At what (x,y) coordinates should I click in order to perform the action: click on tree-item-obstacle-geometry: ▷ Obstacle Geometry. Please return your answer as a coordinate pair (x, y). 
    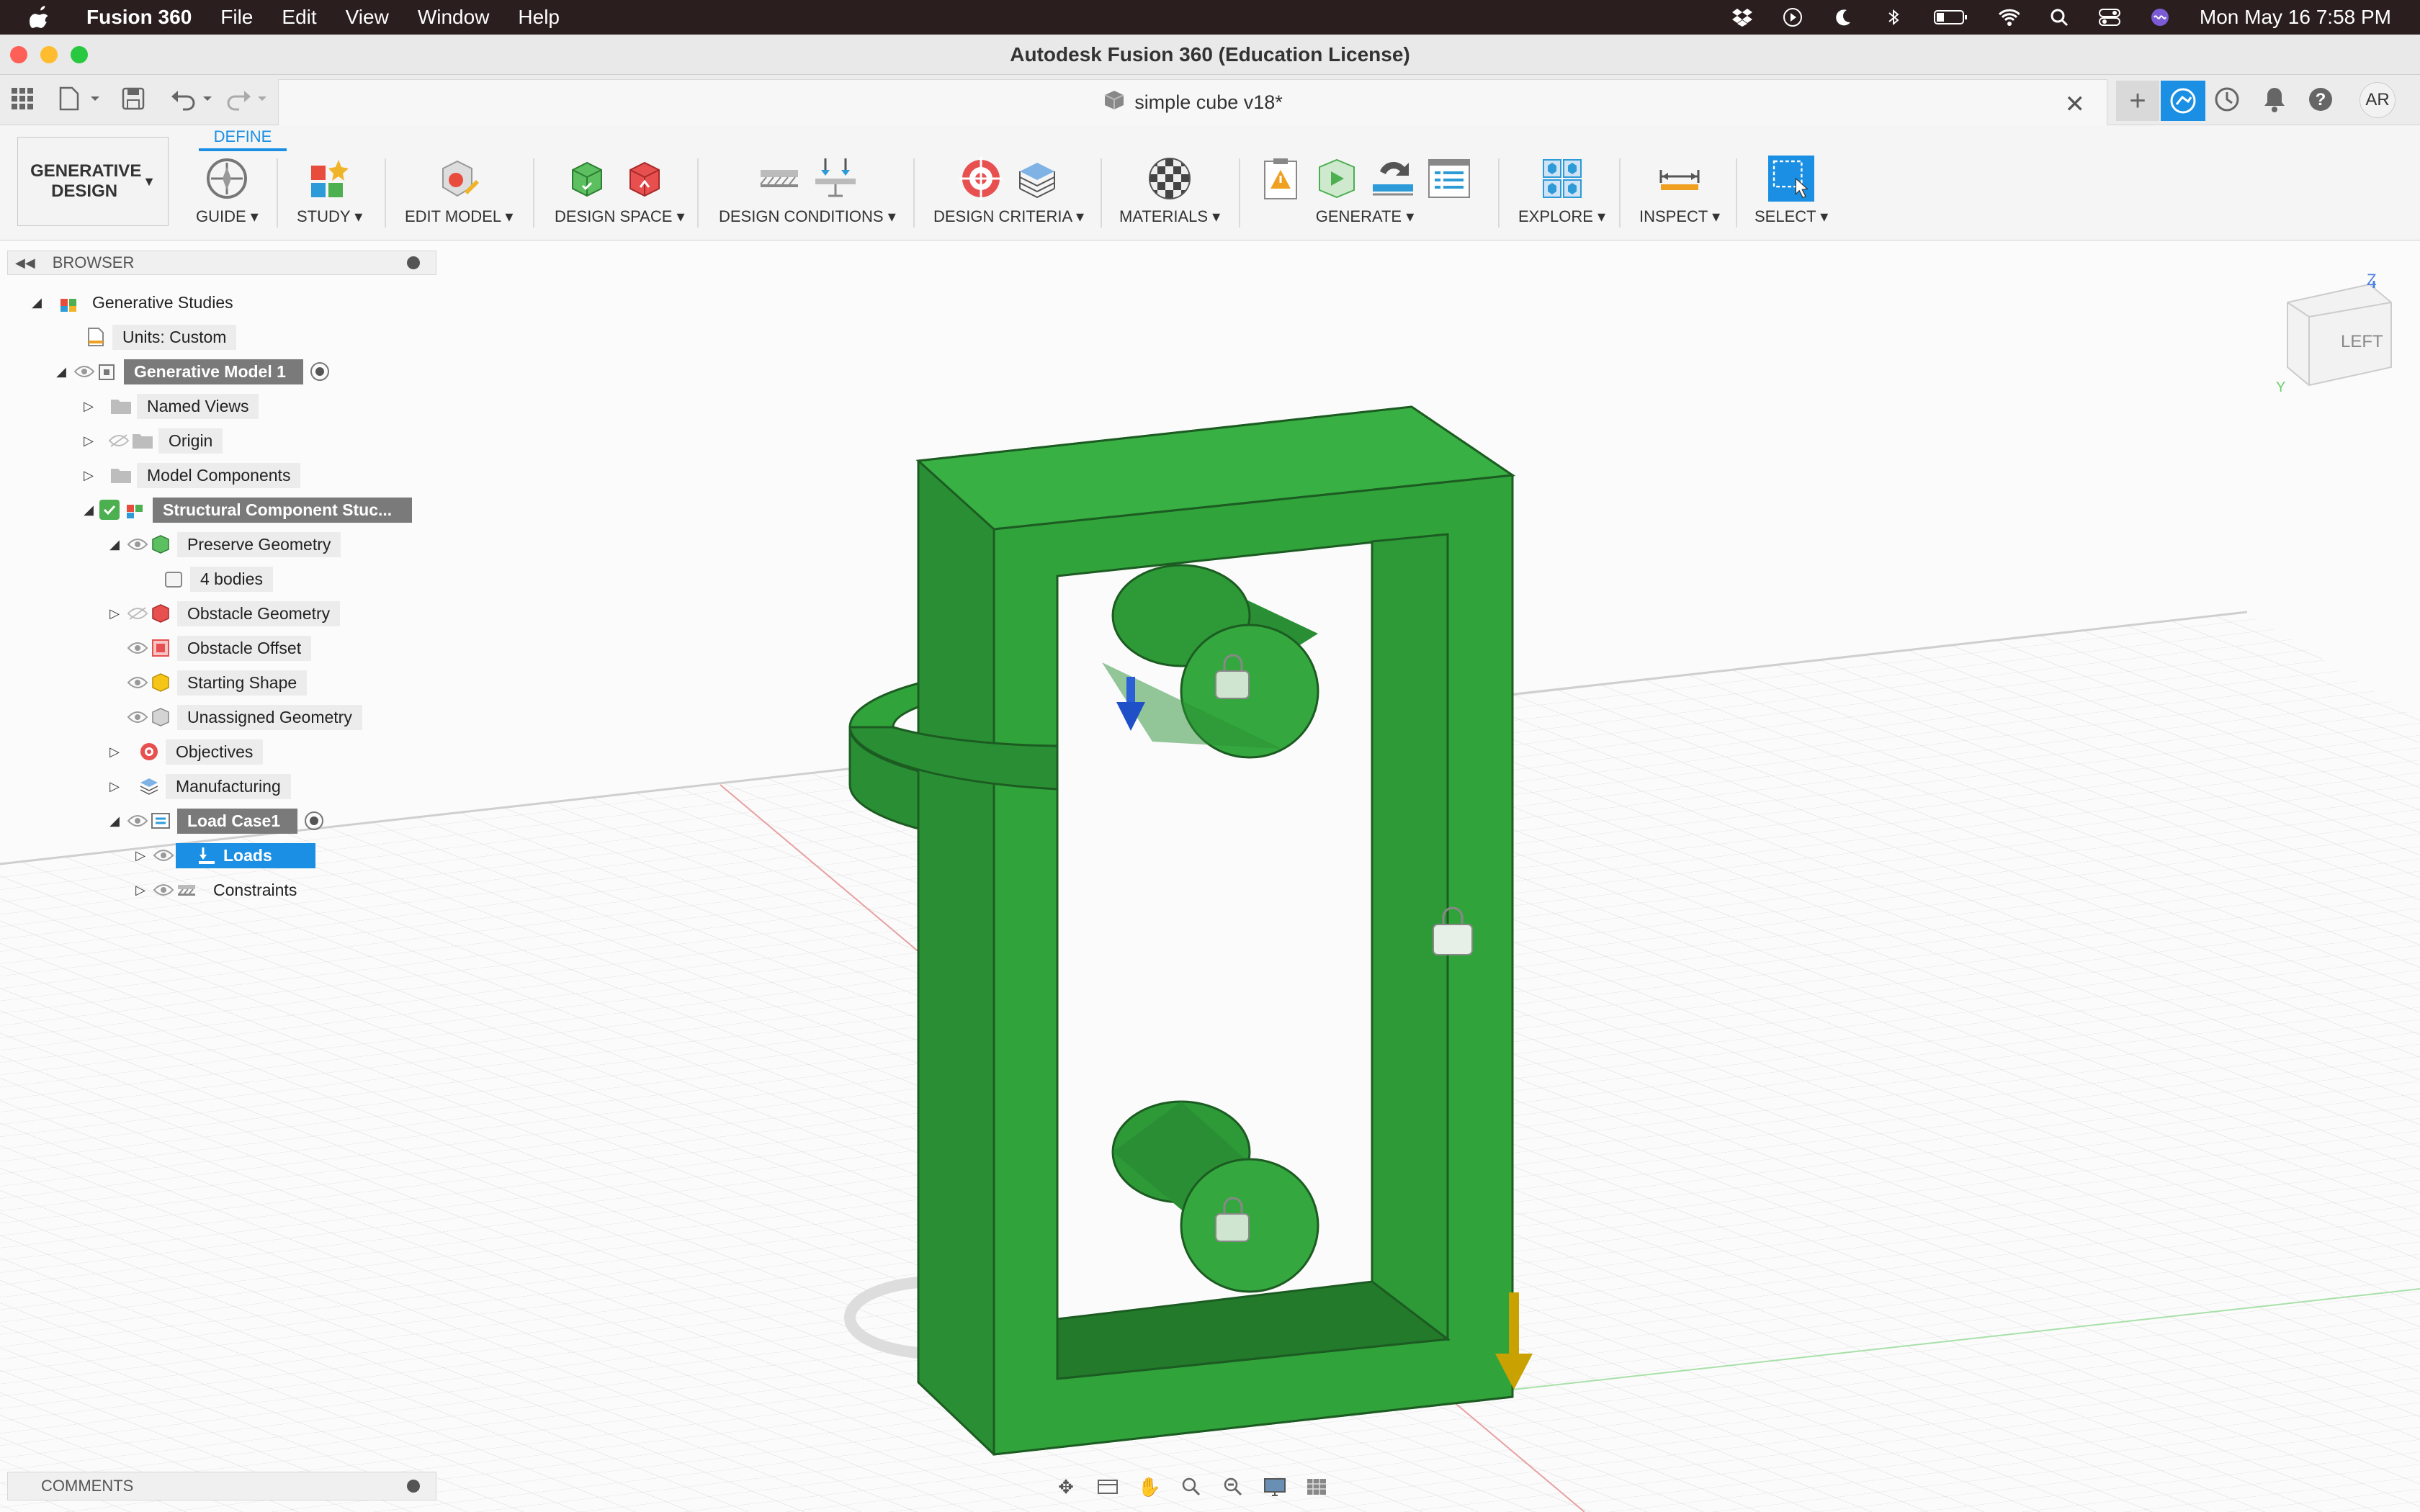
    Looking at the image, I should click on (222, 613).